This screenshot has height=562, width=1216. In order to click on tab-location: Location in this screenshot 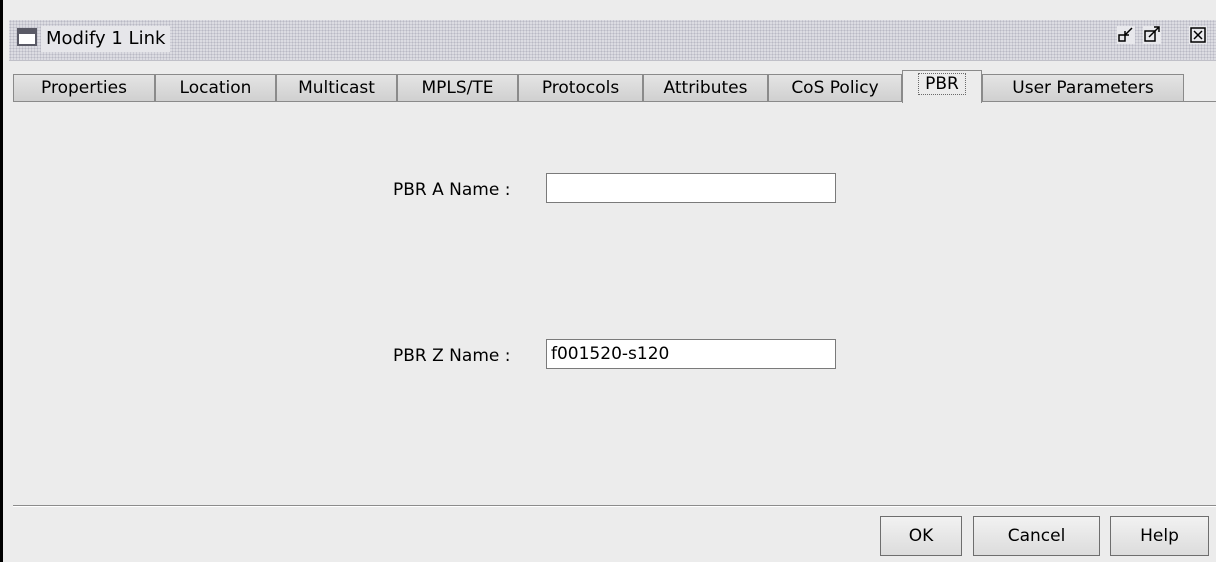, I will do `click(215, 88)`.